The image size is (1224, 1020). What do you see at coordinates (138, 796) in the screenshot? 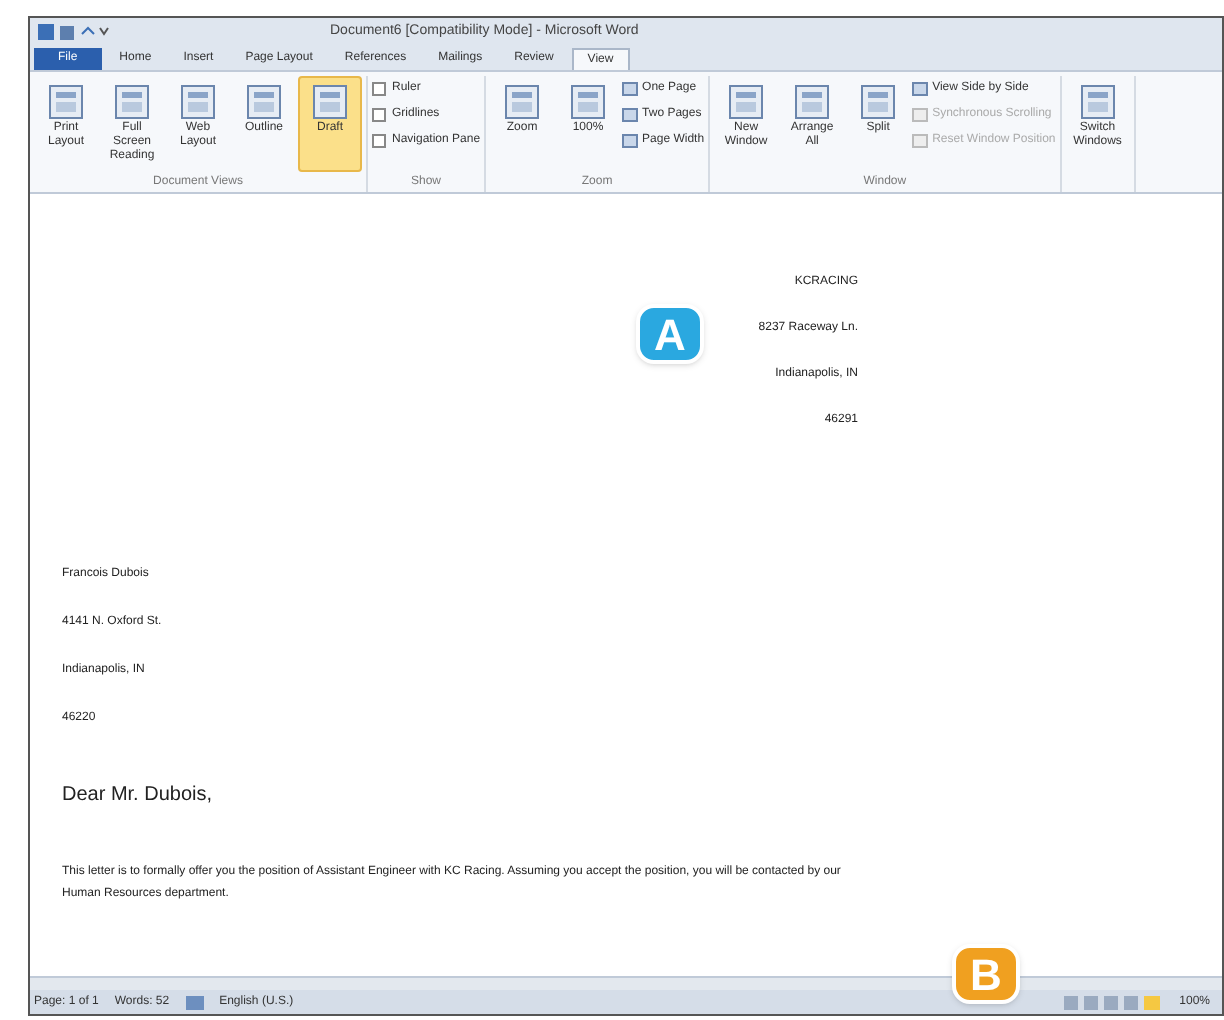
I see `salutation: Dear Mr. Dubois,` at bounding box center [138, 796].